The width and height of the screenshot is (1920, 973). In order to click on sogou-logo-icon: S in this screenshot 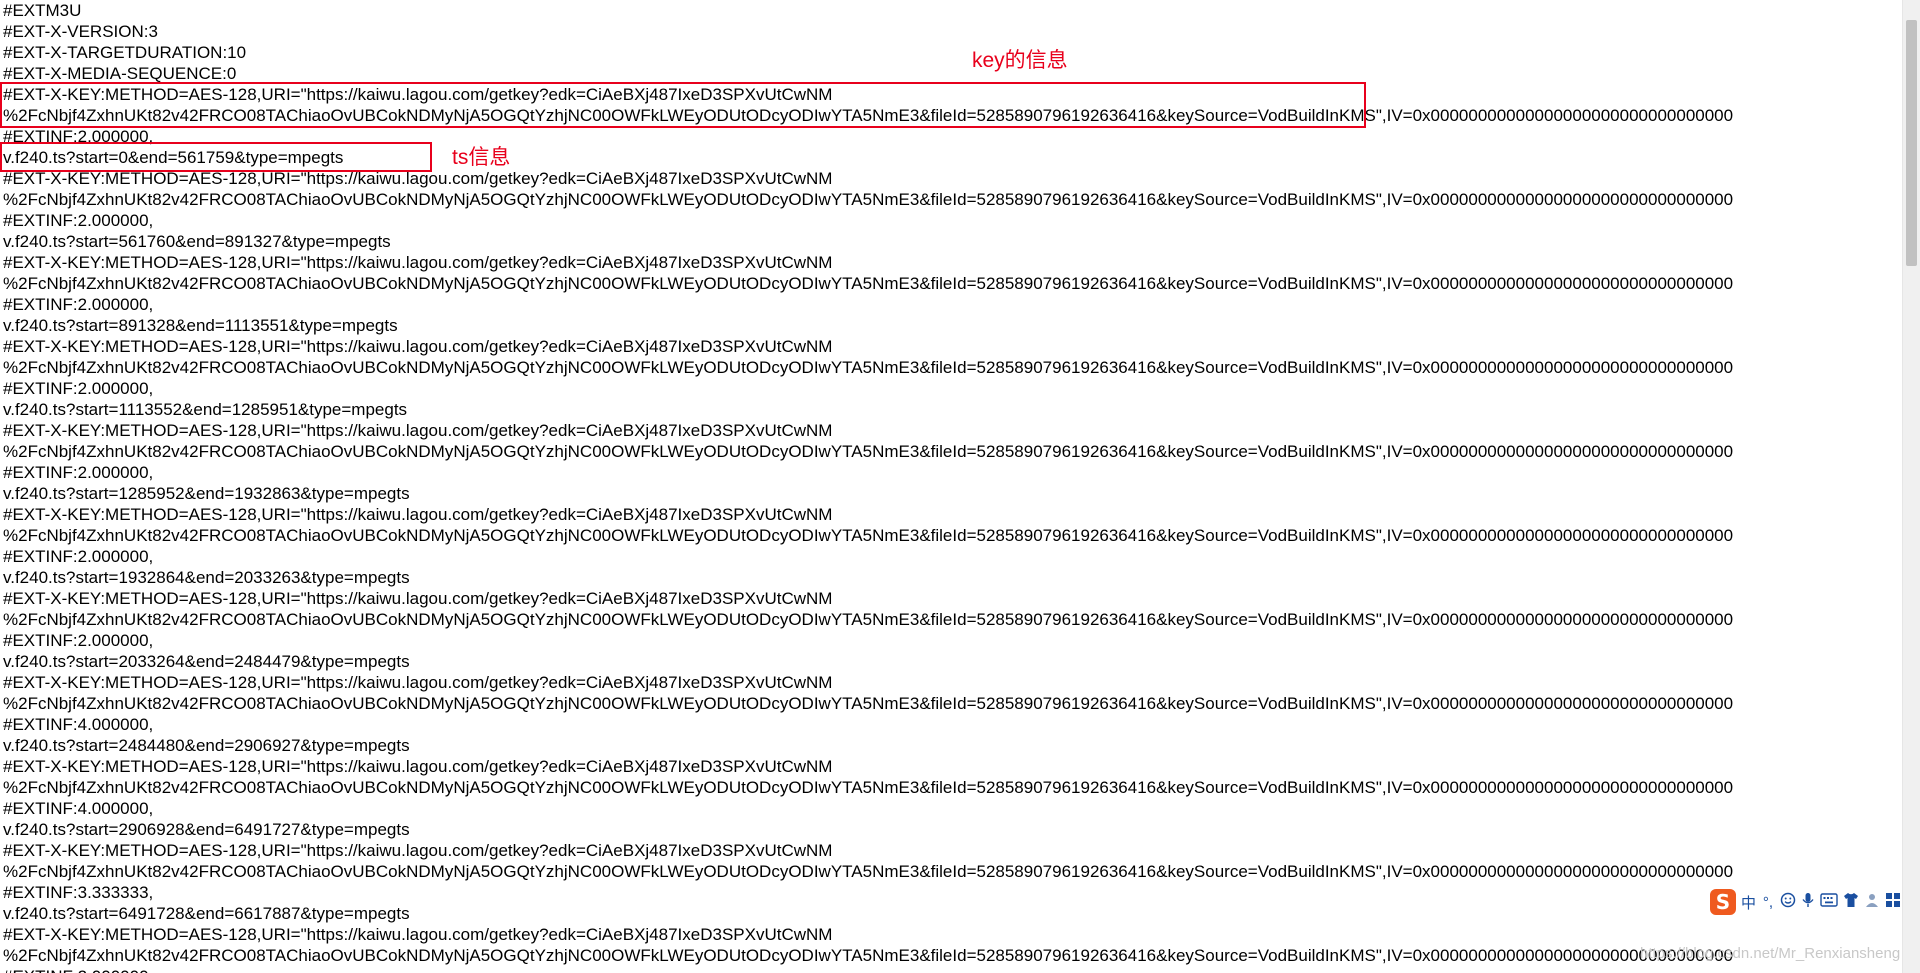, I will do `click(1723, 902)`.